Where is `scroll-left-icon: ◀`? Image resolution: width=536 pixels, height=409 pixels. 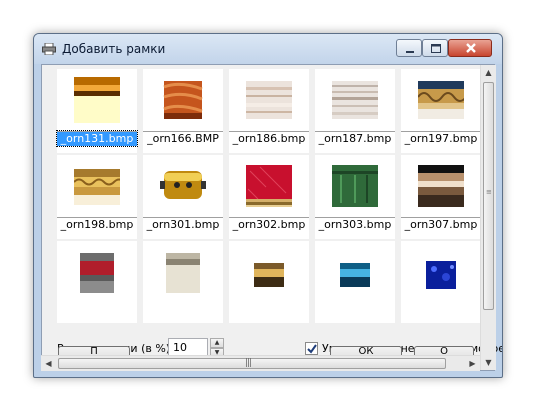
scroll-left-icon: ◀ is located at coordinates (48, 363).